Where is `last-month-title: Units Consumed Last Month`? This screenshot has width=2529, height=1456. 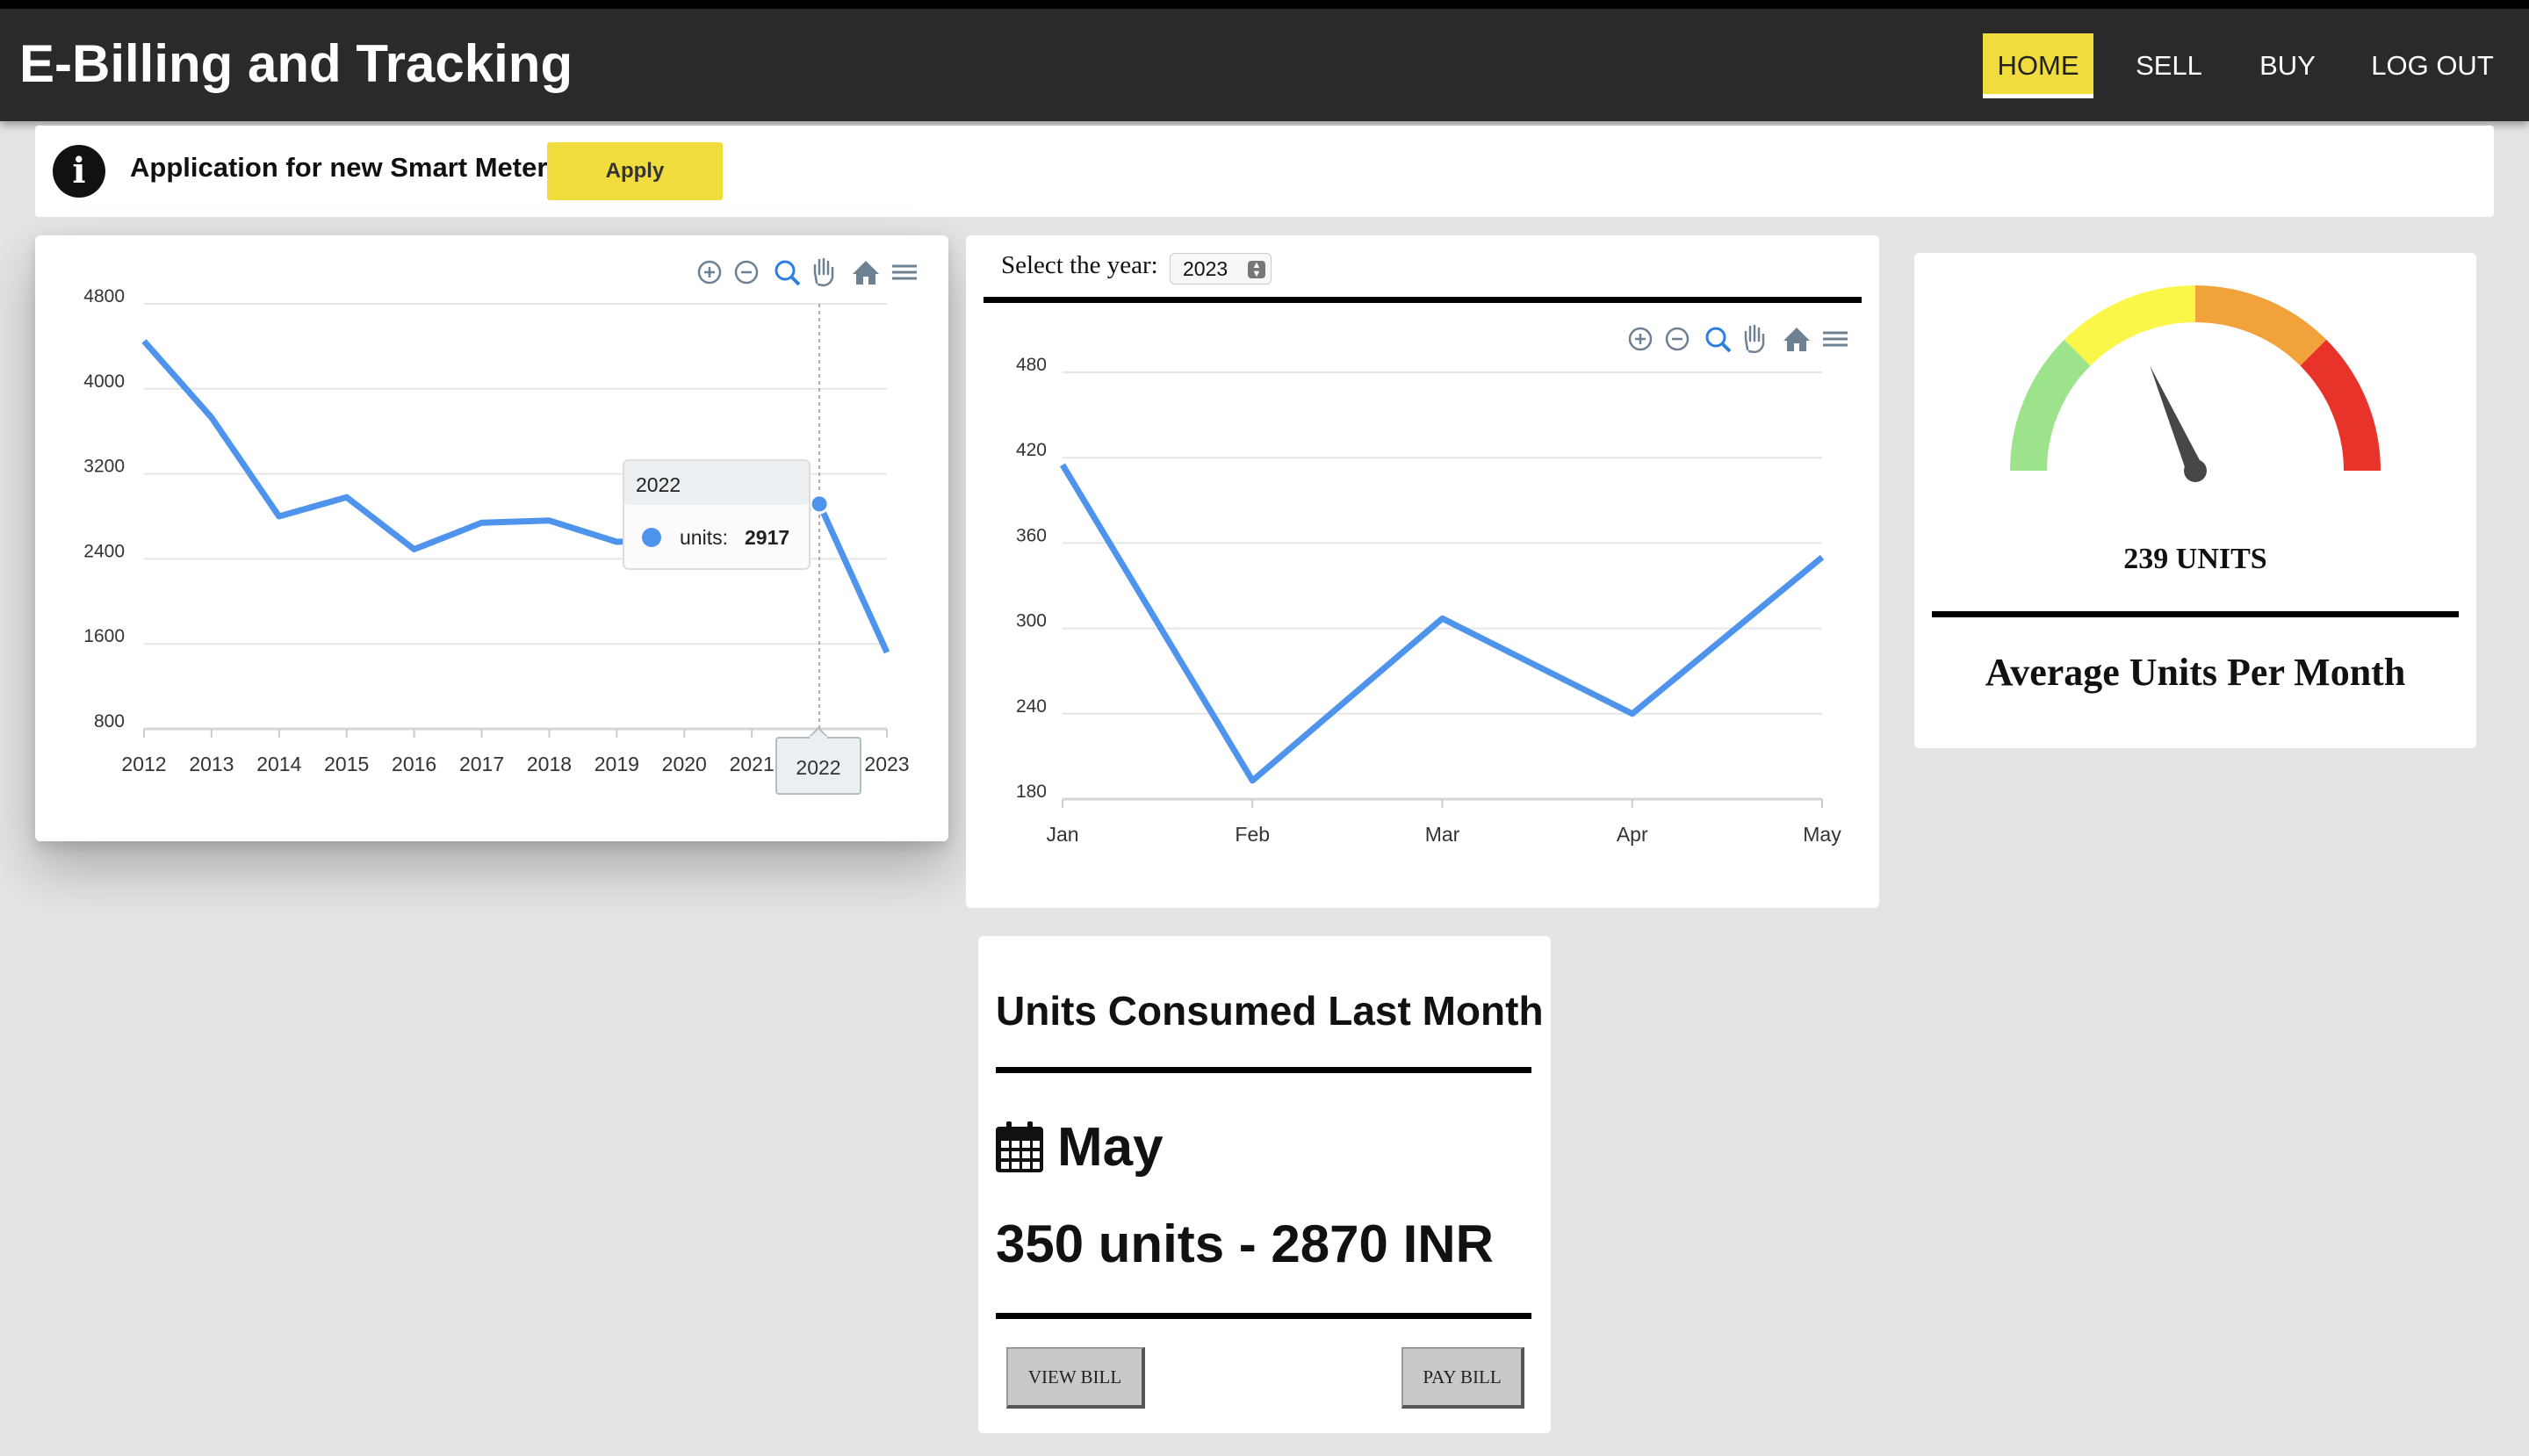 last-month-title: Units Consumed Last Month is located at coordinates (1270, 1011).